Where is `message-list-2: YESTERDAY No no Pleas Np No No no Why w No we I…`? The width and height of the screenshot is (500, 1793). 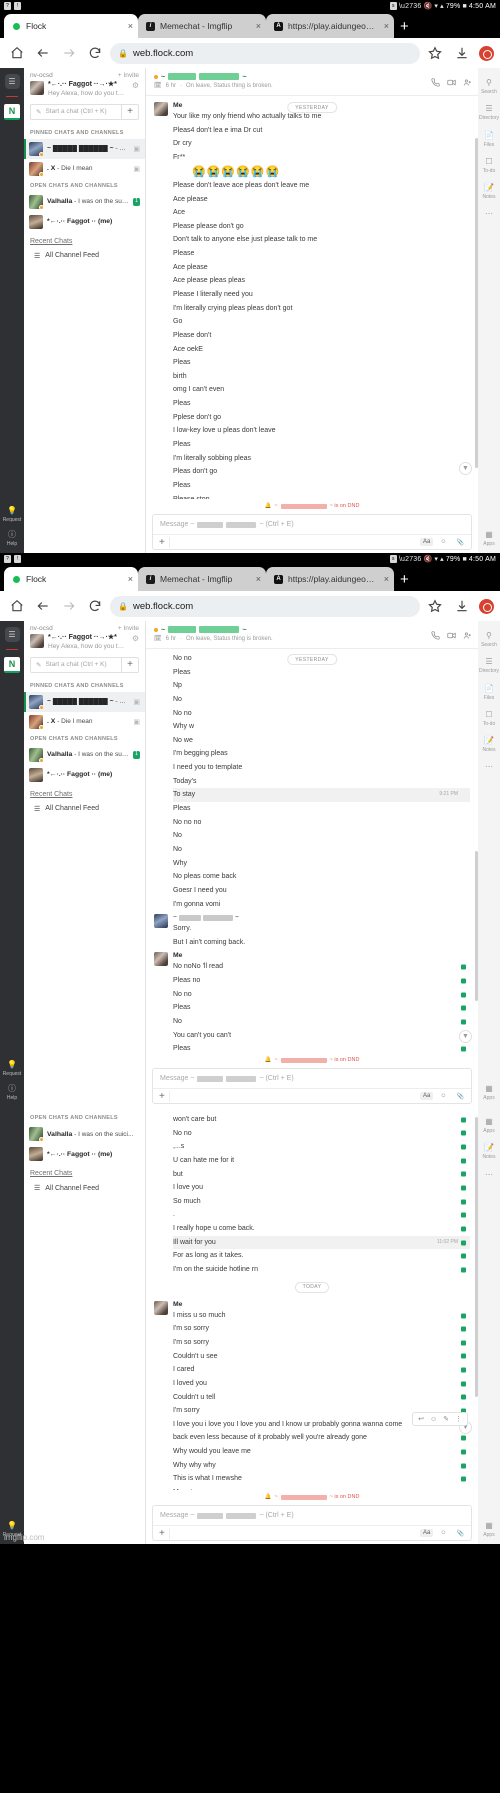
message-list-2: YESTERDAY No no Pleas Np No No no Why w No we I… is located at coordinates (312, 851).